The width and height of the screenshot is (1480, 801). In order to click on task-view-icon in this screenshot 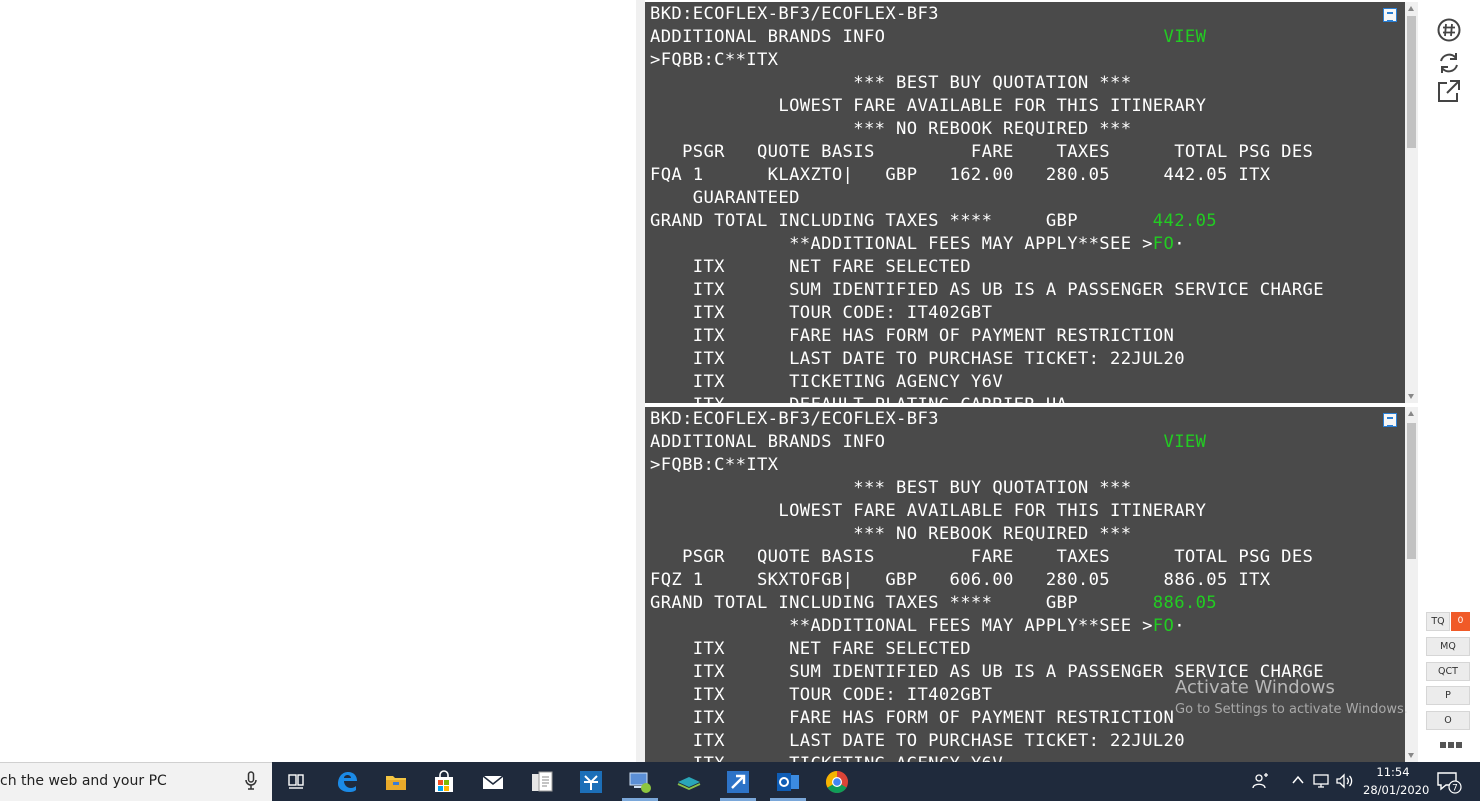, I will do `click(296, 782)`.